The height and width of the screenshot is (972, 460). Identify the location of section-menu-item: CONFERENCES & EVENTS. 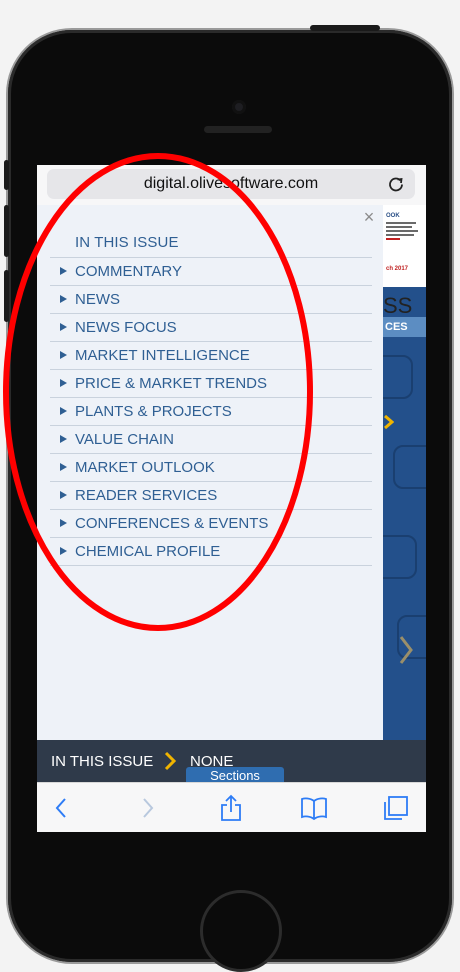
(211, 523).